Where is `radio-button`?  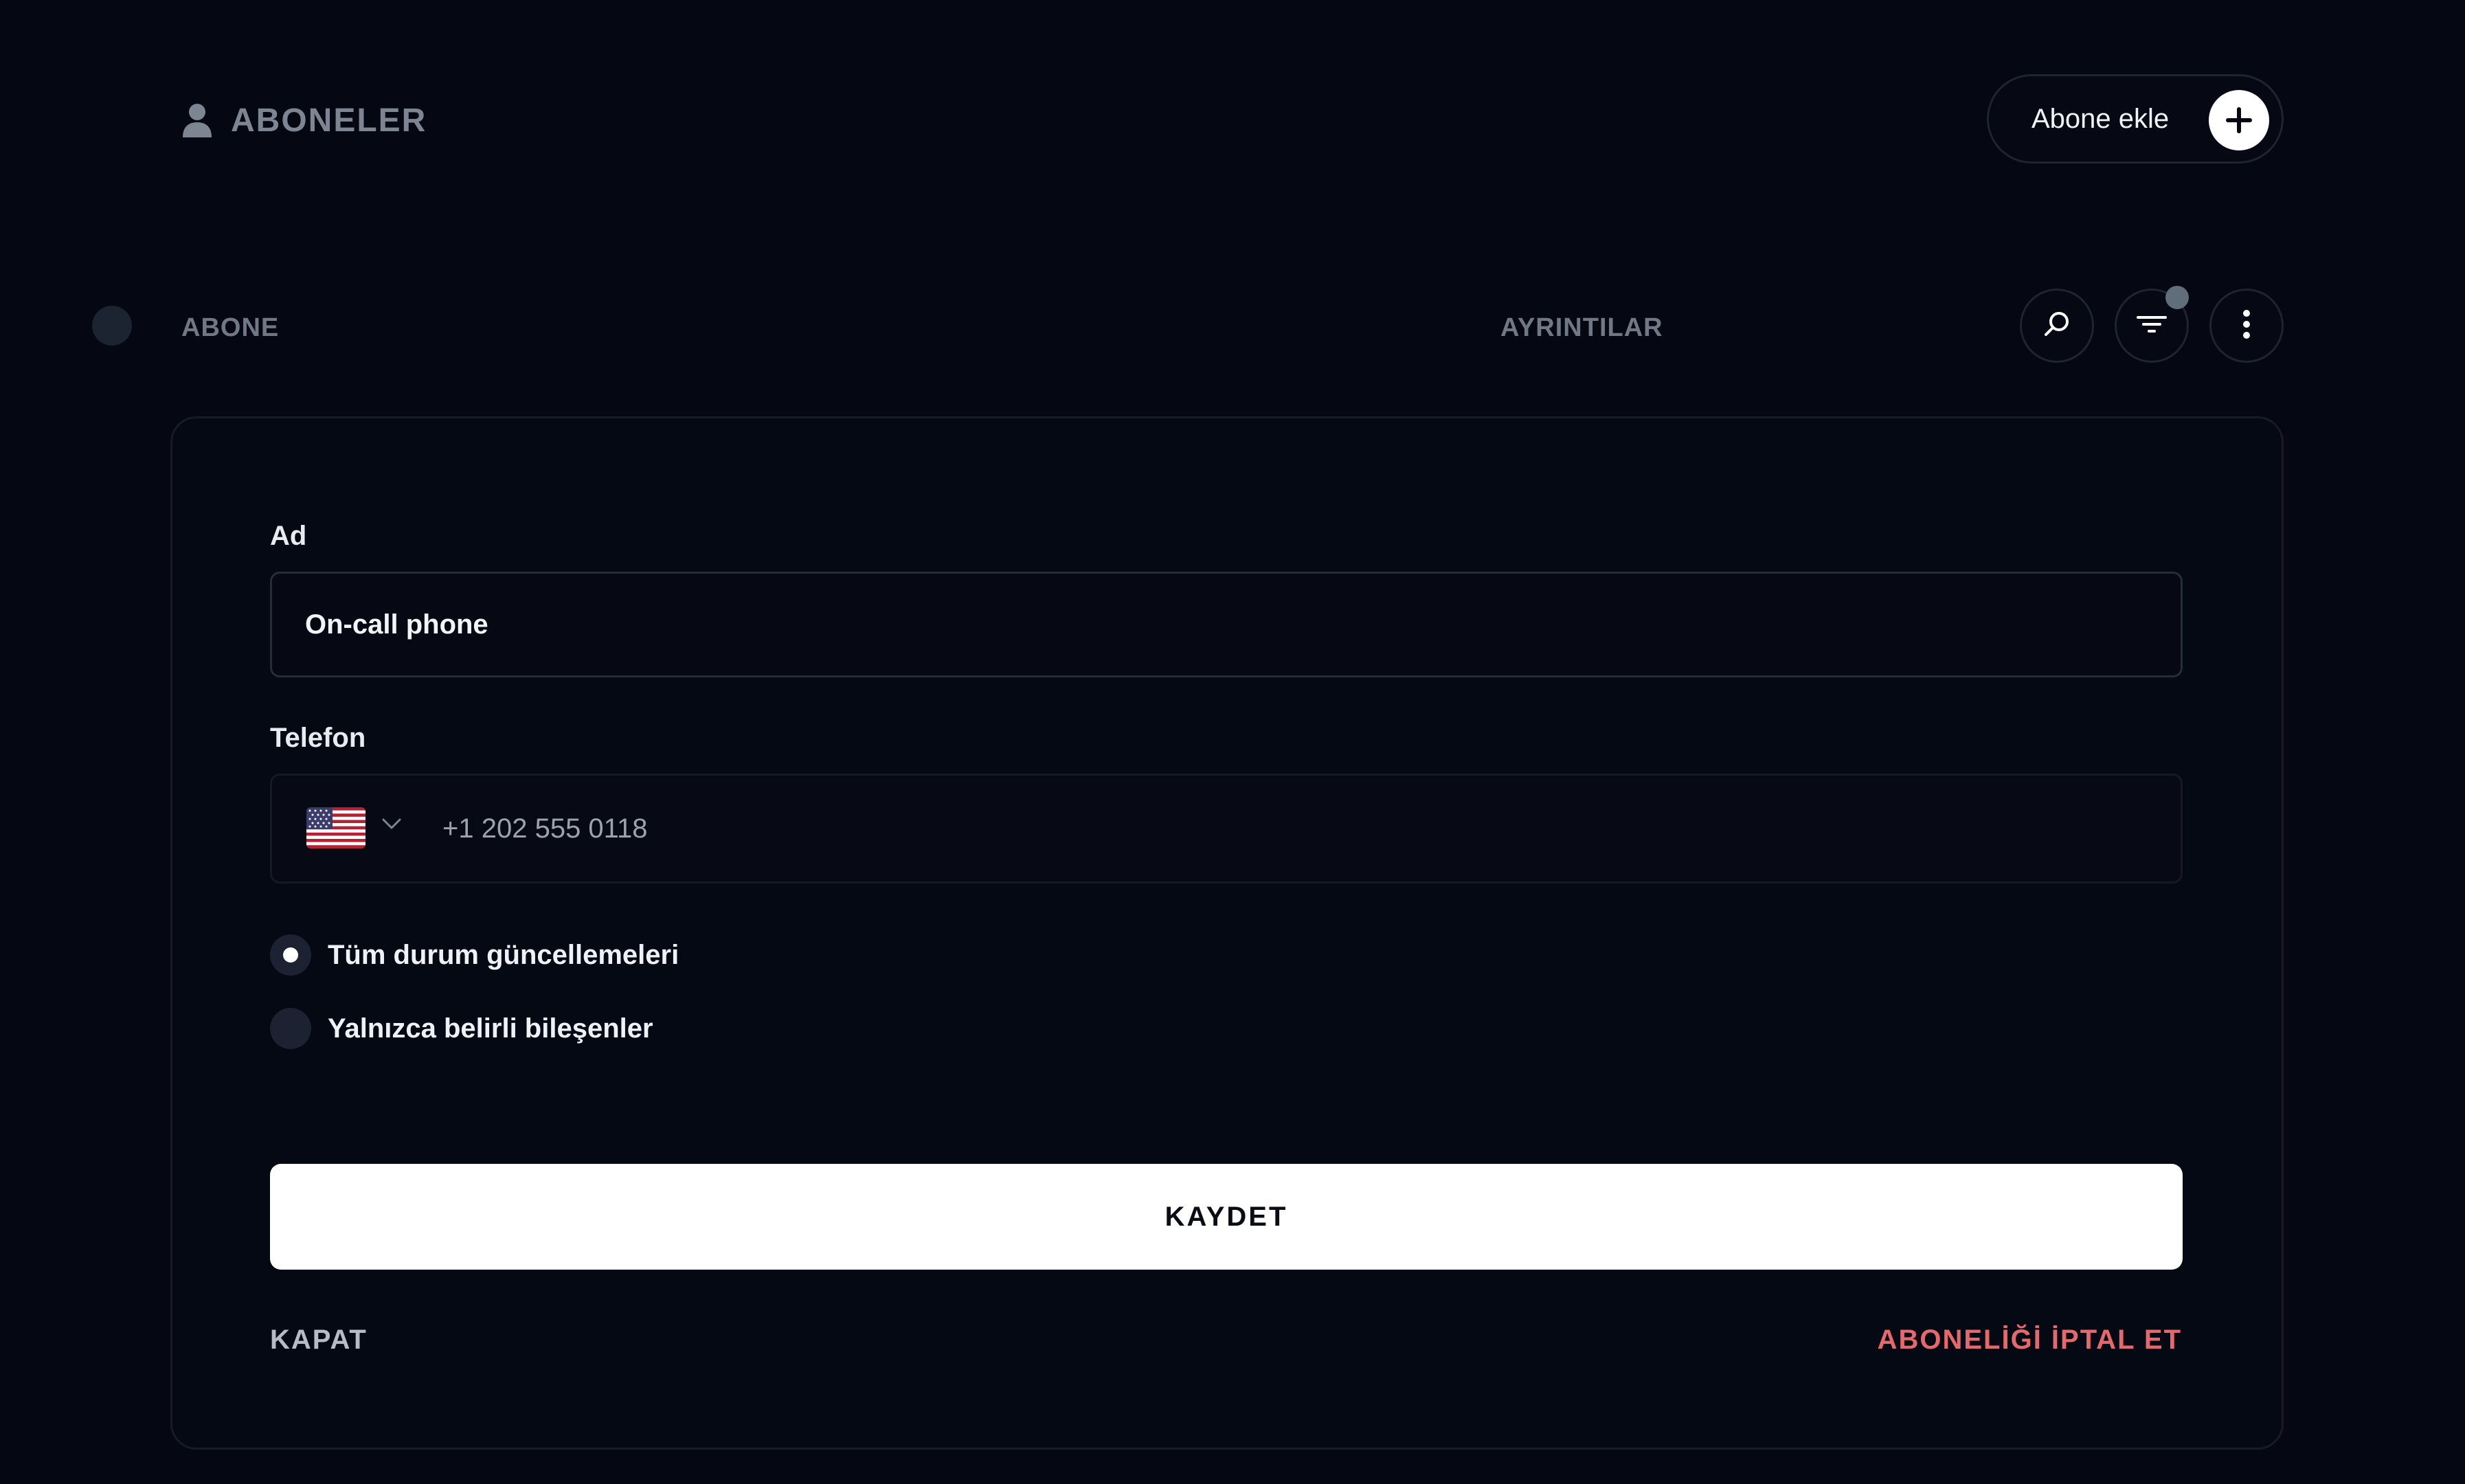 radio-button is located at coordinates (290, 1028).